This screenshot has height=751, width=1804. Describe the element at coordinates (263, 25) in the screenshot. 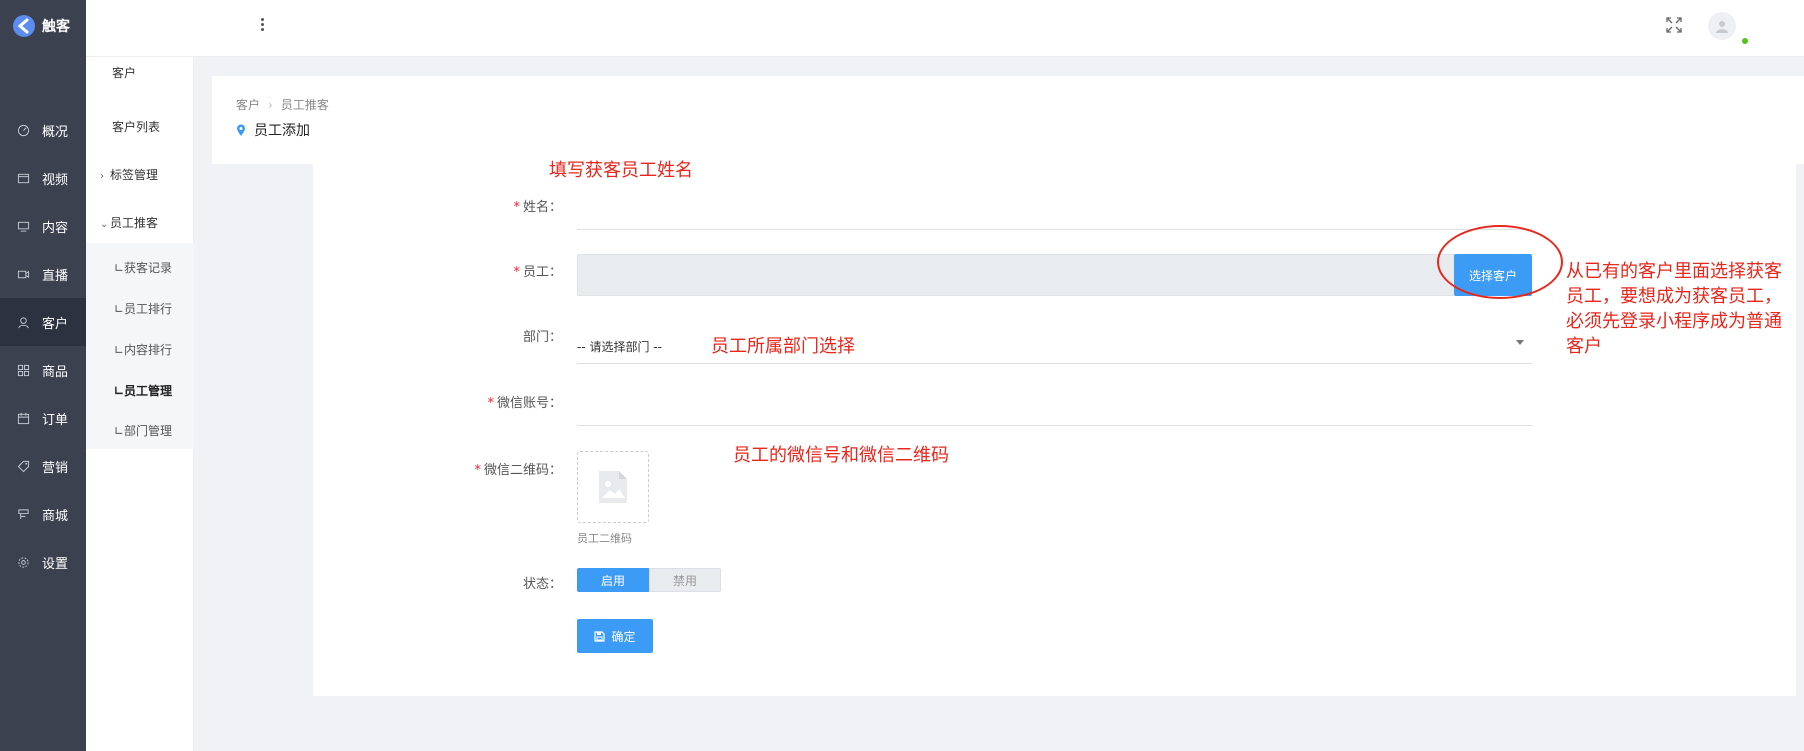

I see `more-vertical-icon` at that location.